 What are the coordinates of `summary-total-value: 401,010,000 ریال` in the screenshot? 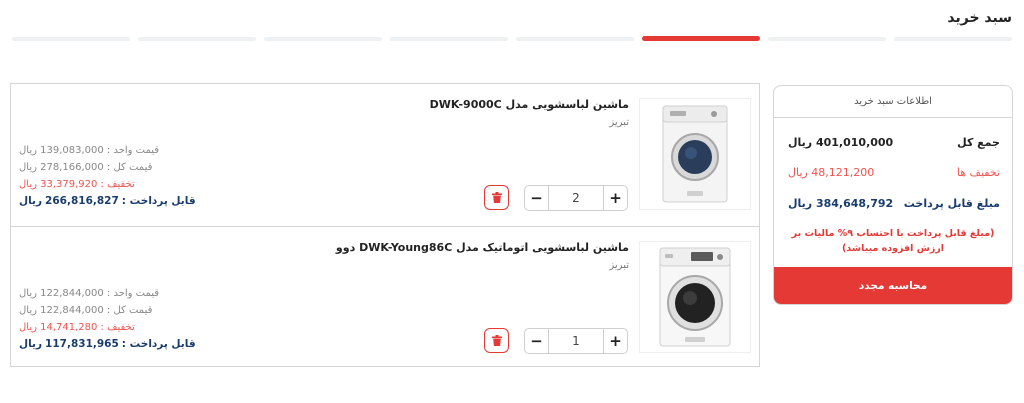 It's located at (841, 142).